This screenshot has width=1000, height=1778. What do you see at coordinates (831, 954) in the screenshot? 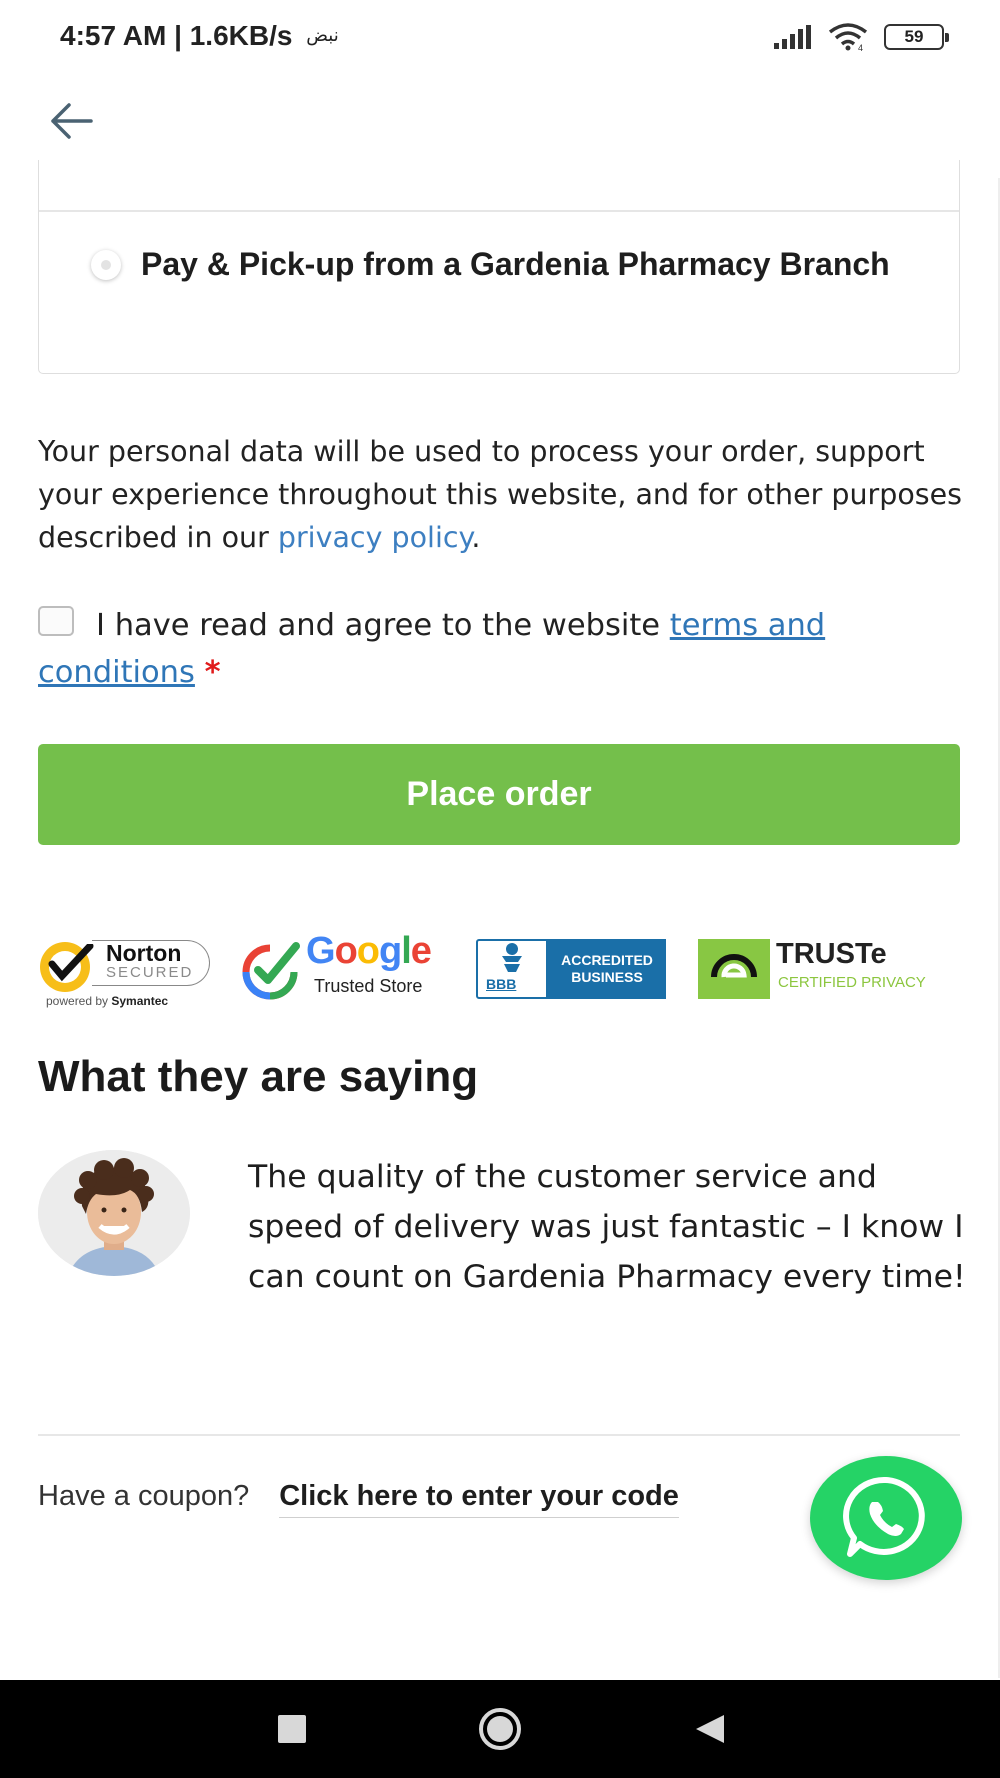
I see `truste-name: TRUSTe` at bounding box center [831, 954].